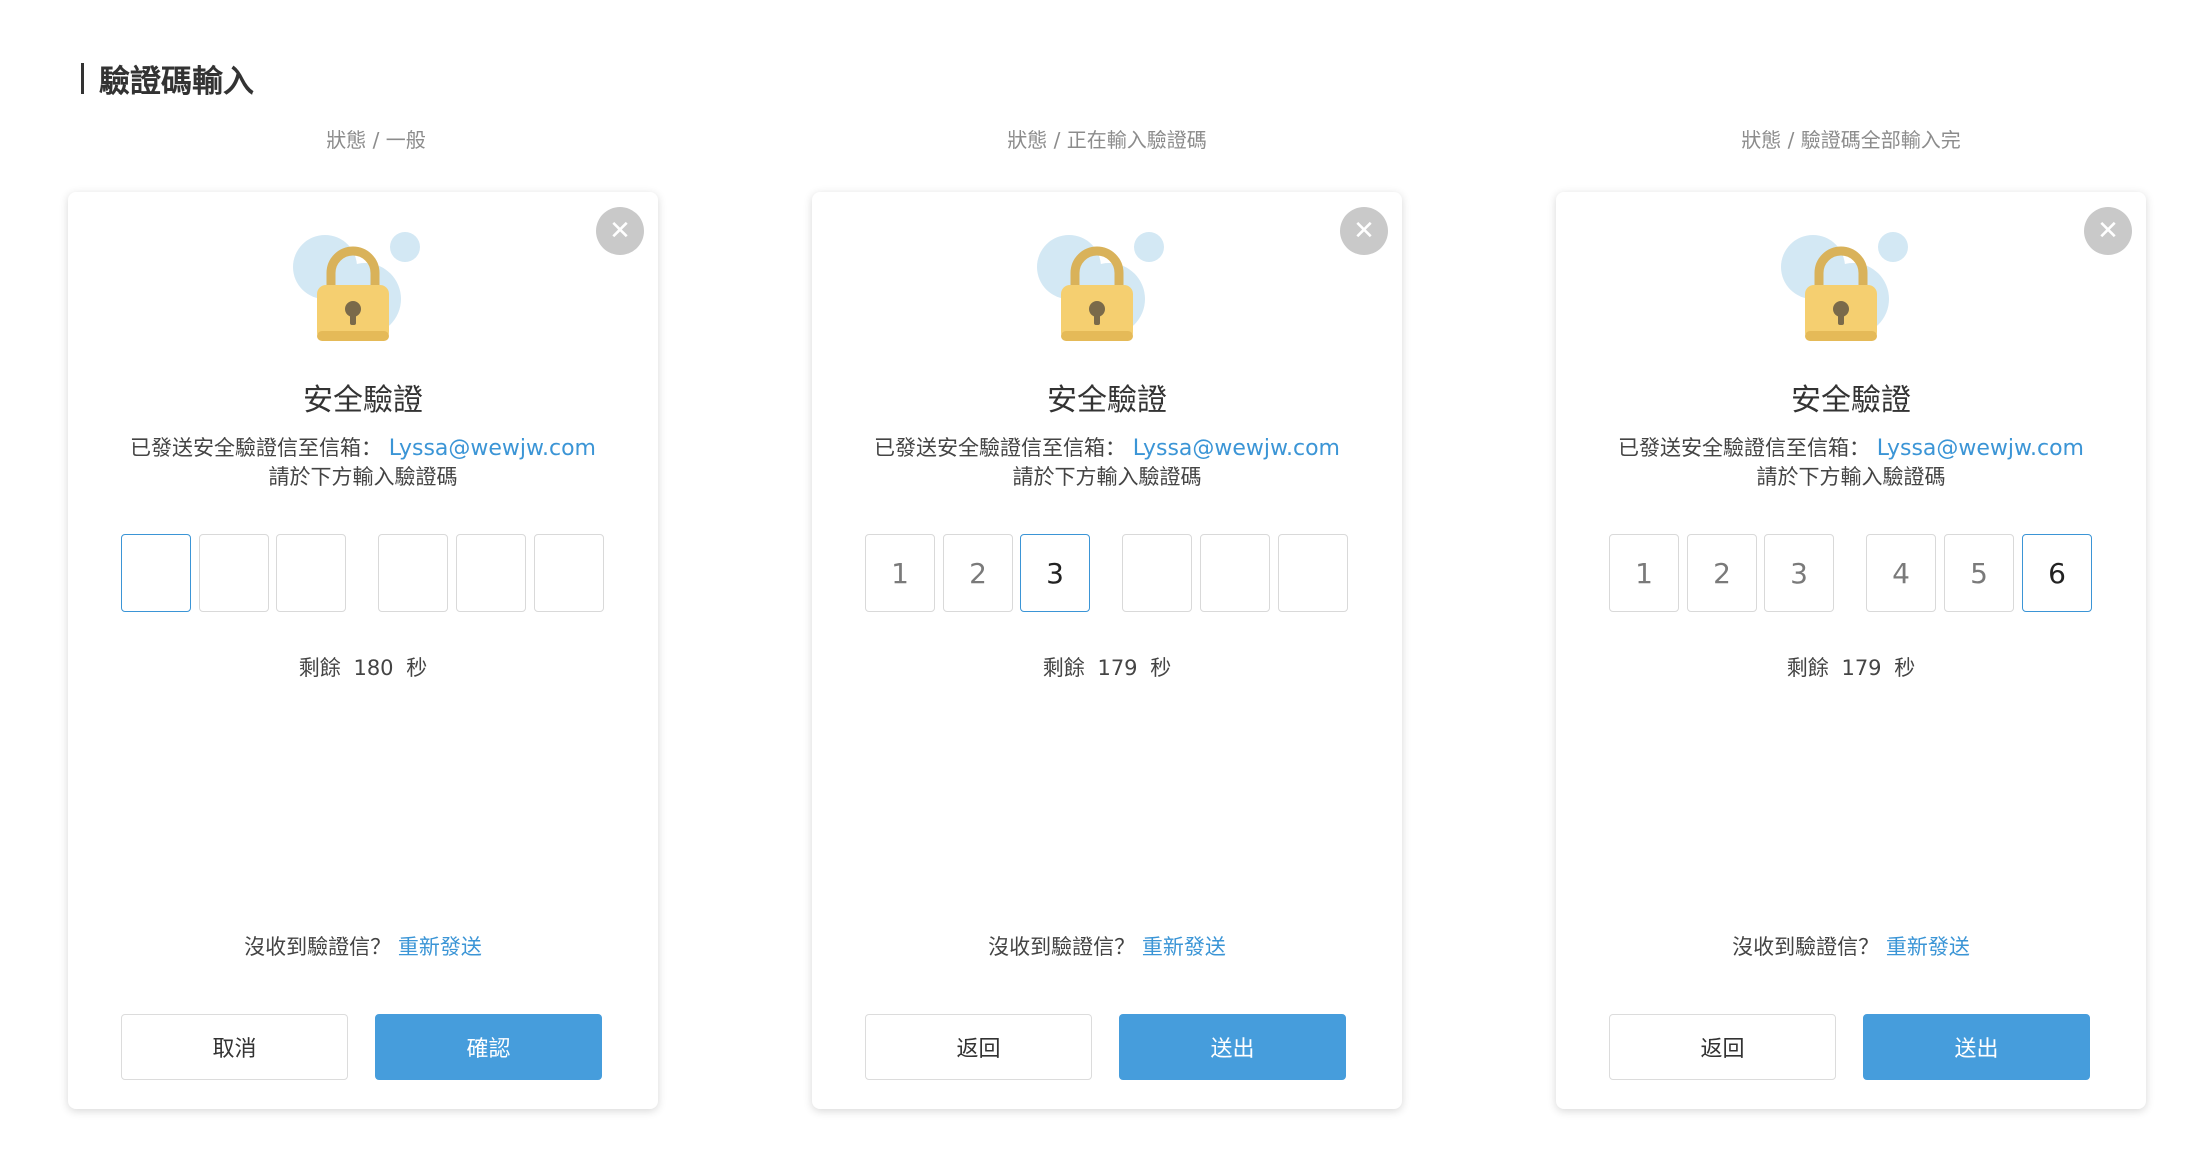 The image size is (2210, 1172). I want to click on countdown-timer: 剩餘 180 秒, so click(363, 668).